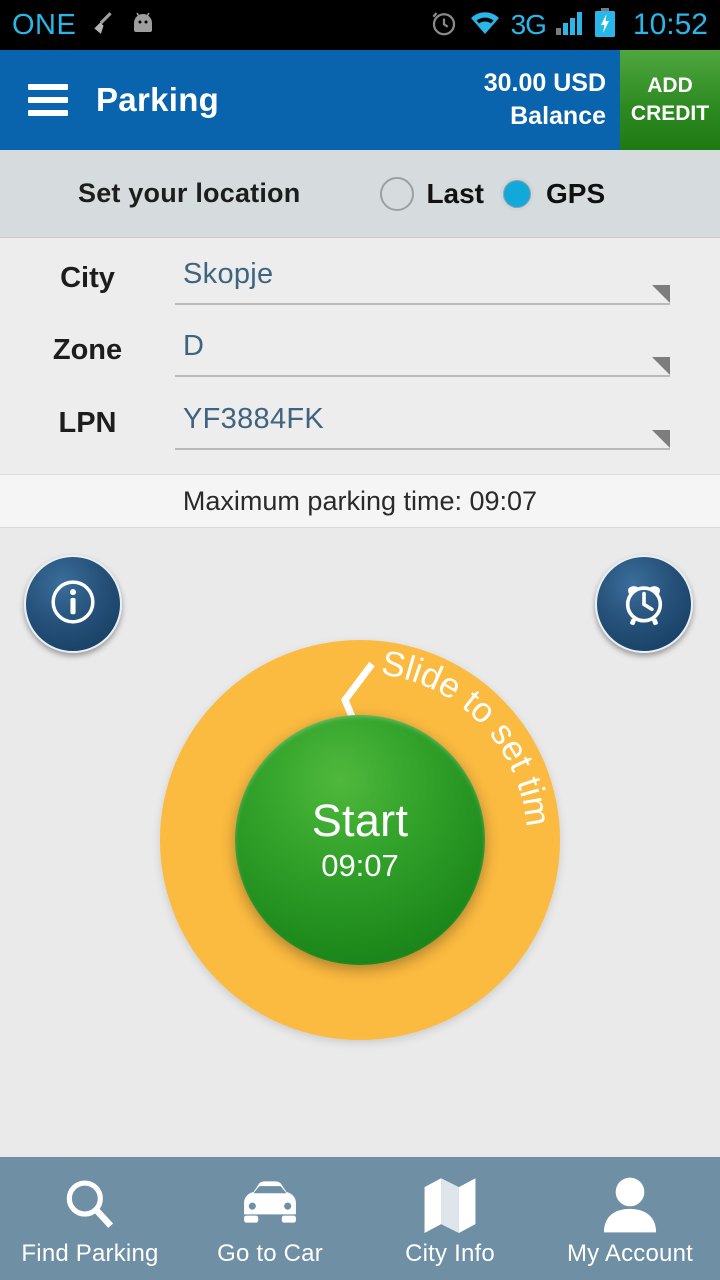  Describe the element at coordinates (44, 24) in the screenshot. I see `carrier-label: ONE` at that location.